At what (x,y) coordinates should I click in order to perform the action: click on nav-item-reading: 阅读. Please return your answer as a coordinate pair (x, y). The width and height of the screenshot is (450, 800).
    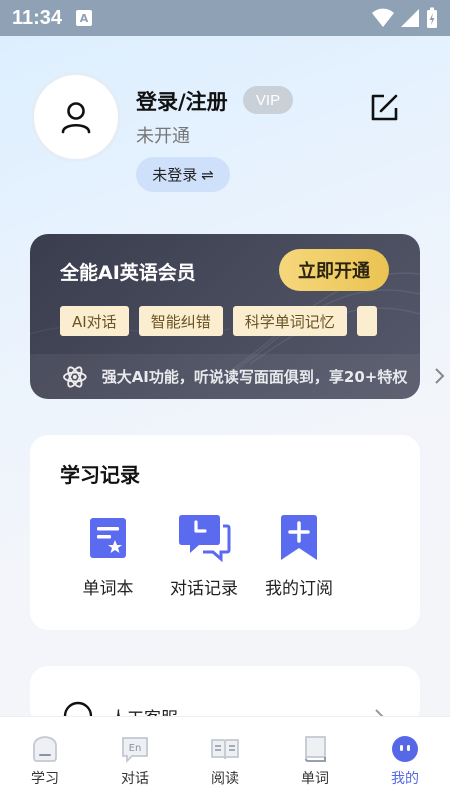
    Looking at the image, I should click on (225, 758).